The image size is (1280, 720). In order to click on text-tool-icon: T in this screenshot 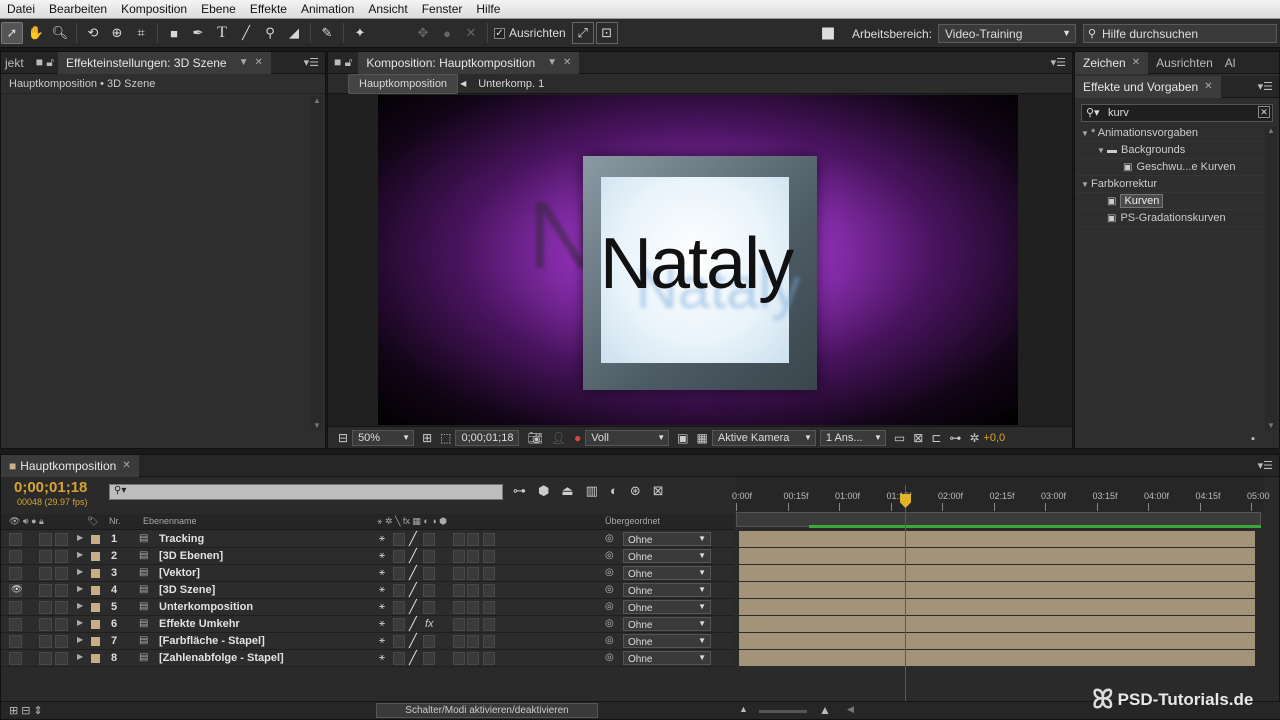, I will do `click(222, 33)`.